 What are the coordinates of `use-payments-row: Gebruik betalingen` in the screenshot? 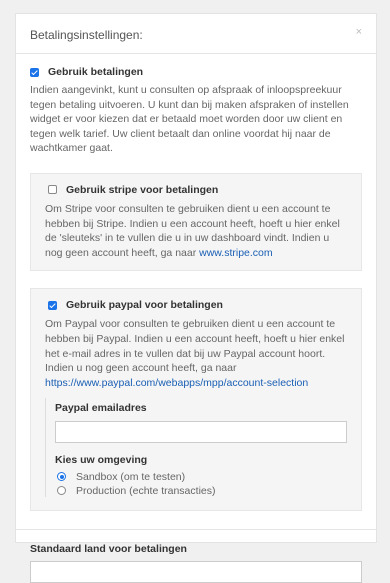 It's located at (196, 72).